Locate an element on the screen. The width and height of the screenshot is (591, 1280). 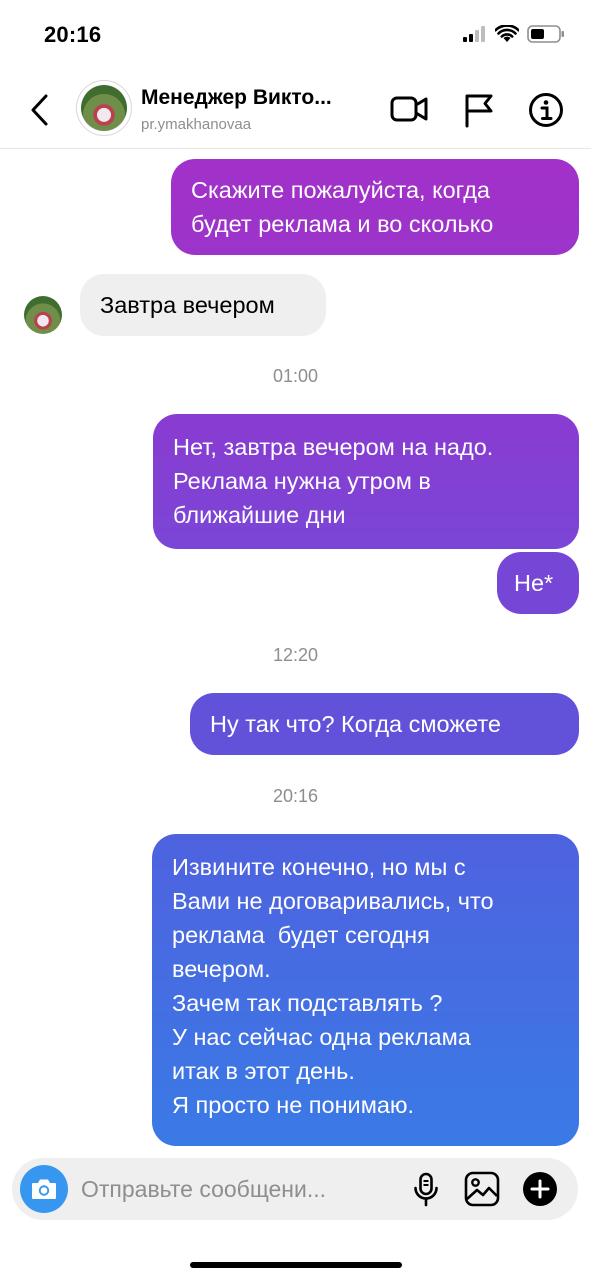
timestamp: 12:20 is located at coordinates (295, 655).